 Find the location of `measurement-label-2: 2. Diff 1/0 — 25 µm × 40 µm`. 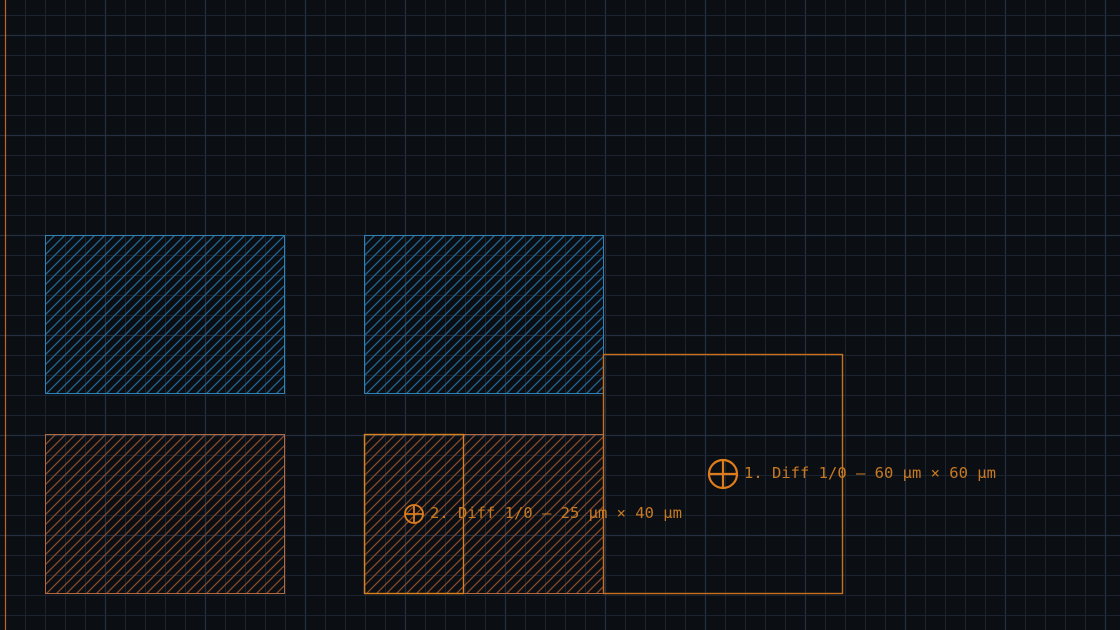

measurement-label-2: 2. Diff 1/0 — 25 µm × 40 µm is located at coordinates (556, 513).